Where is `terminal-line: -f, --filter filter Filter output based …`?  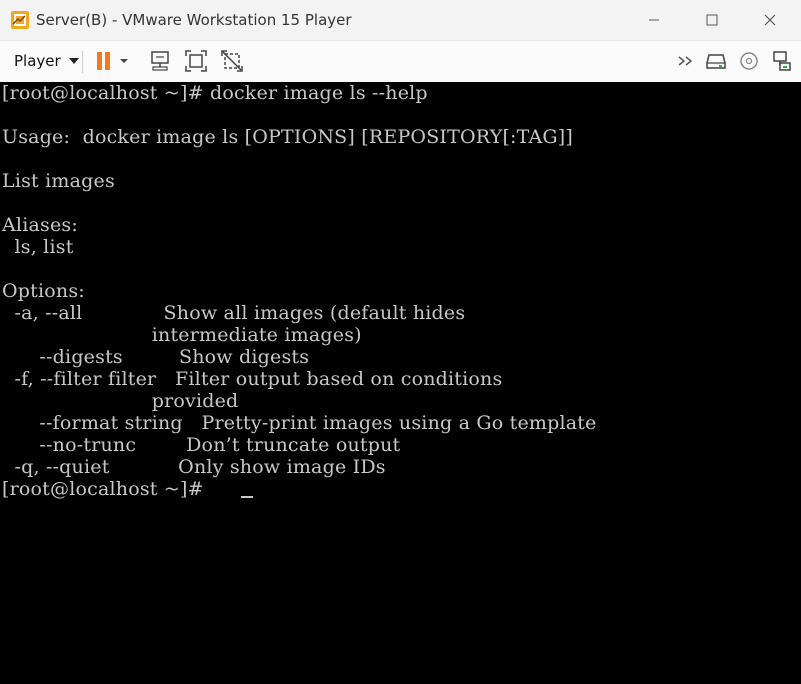 terminal-line: -f, --filter filter Filter output based … is located at coordinates (252, 379).